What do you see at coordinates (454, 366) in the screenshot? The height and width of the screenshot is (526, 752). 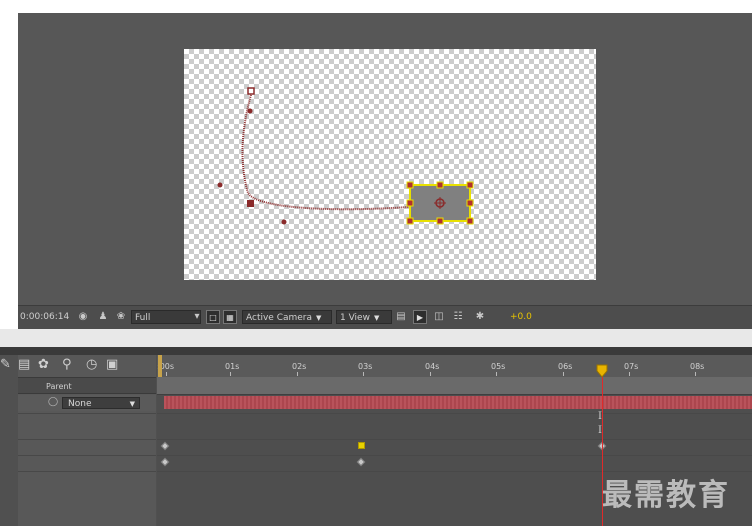 I see `time-ruler: :00s 01s 02s 03s 04s 05s 06s 07s 08s` at bounding box center [454, 366].